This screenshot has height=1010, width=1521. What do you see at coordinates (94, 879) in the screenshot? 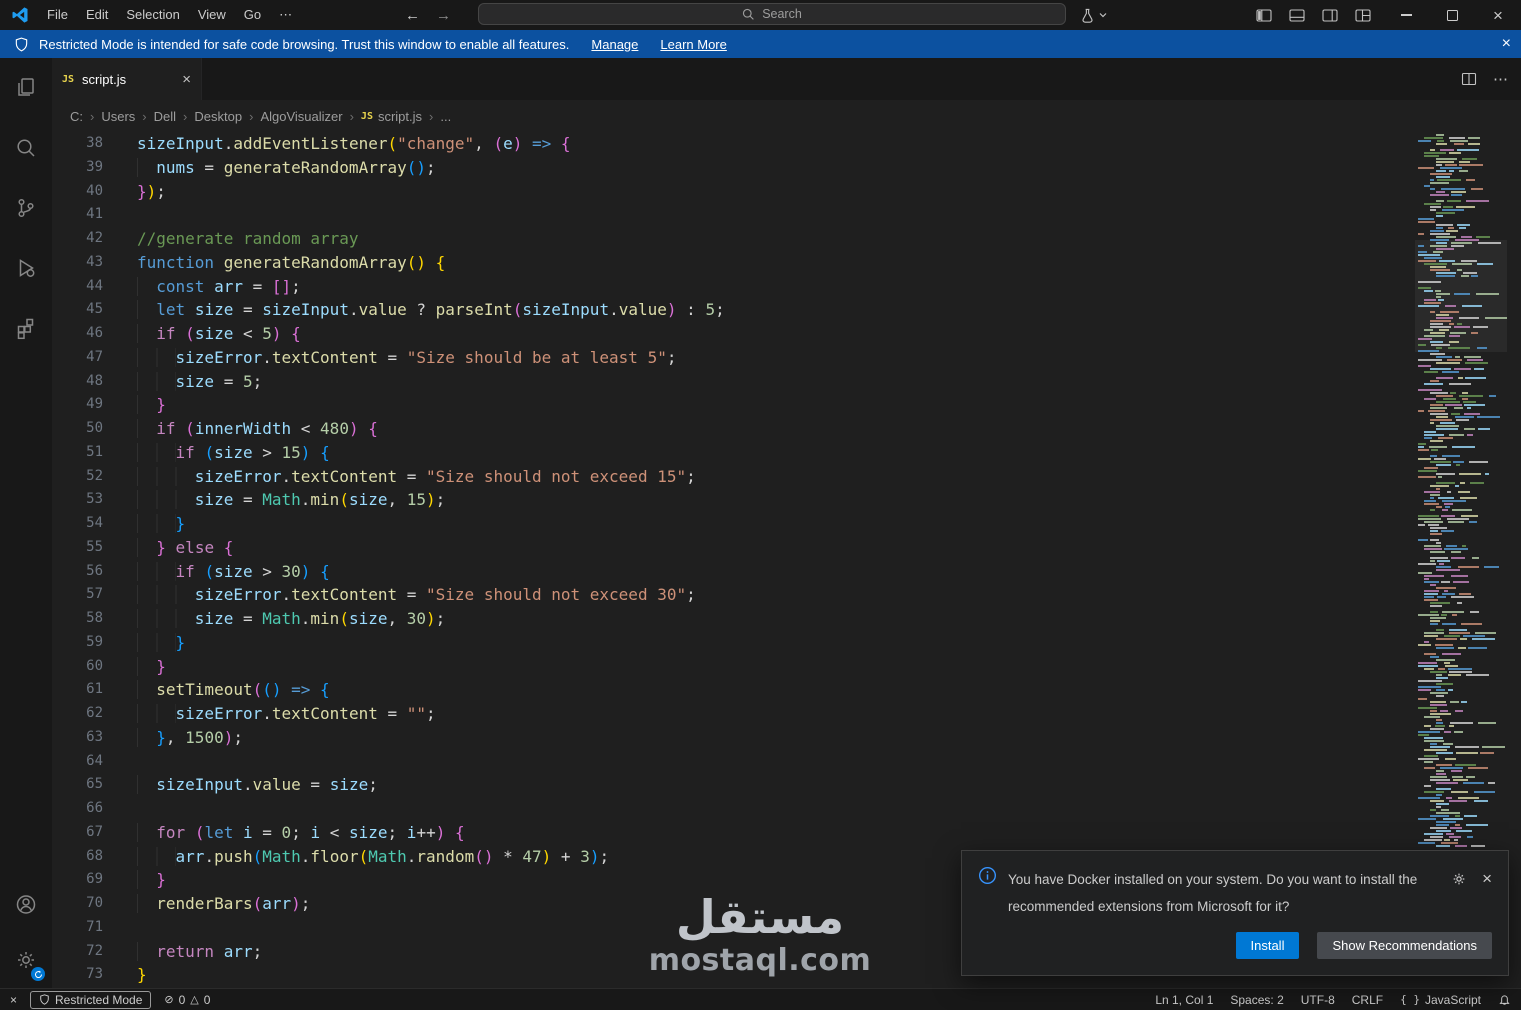
I see `line-number: 69` at bounding box center [94, 879].